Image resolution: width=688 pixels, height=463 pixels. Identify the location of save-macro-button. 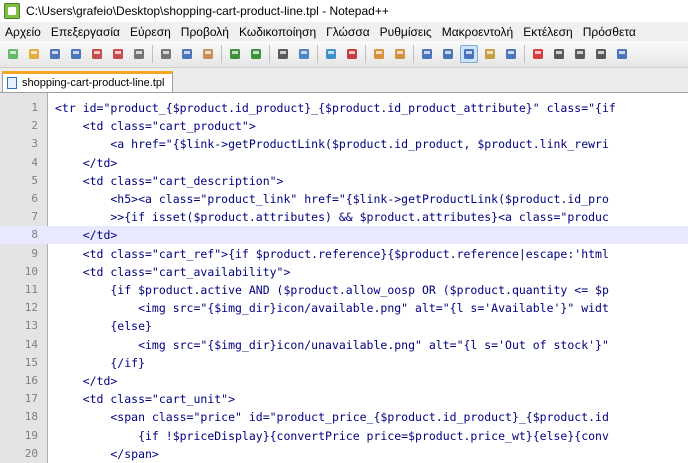
(622, 54).